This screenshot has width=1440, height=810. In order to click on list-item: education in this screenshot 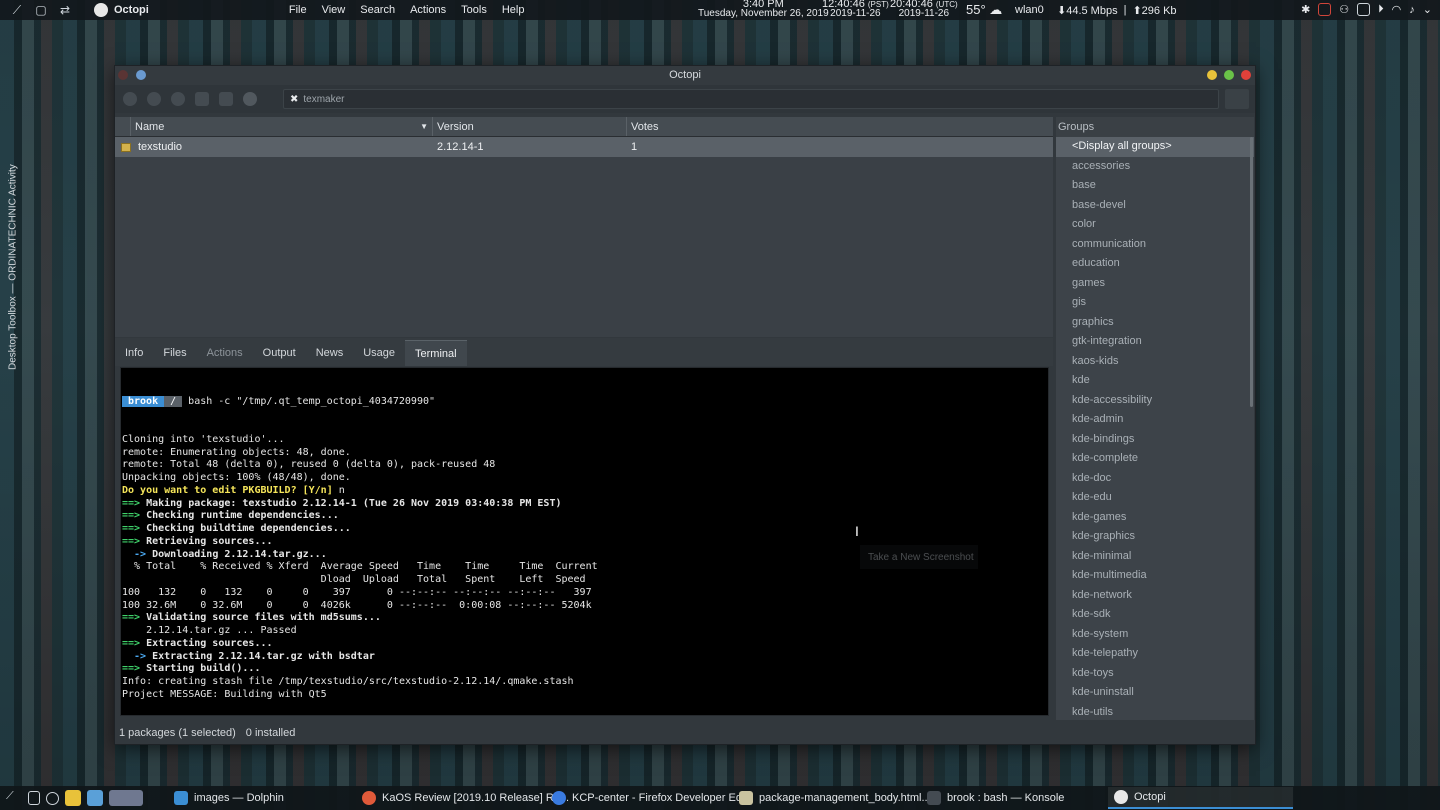, I will do `click(1155, 264)`.